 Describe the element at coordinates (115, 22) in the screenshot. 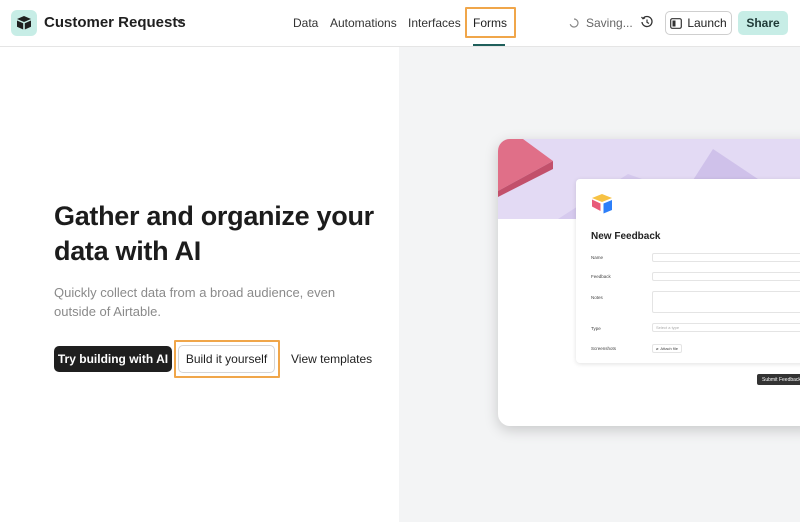

I see `base-name: Customer Requests` at that location.